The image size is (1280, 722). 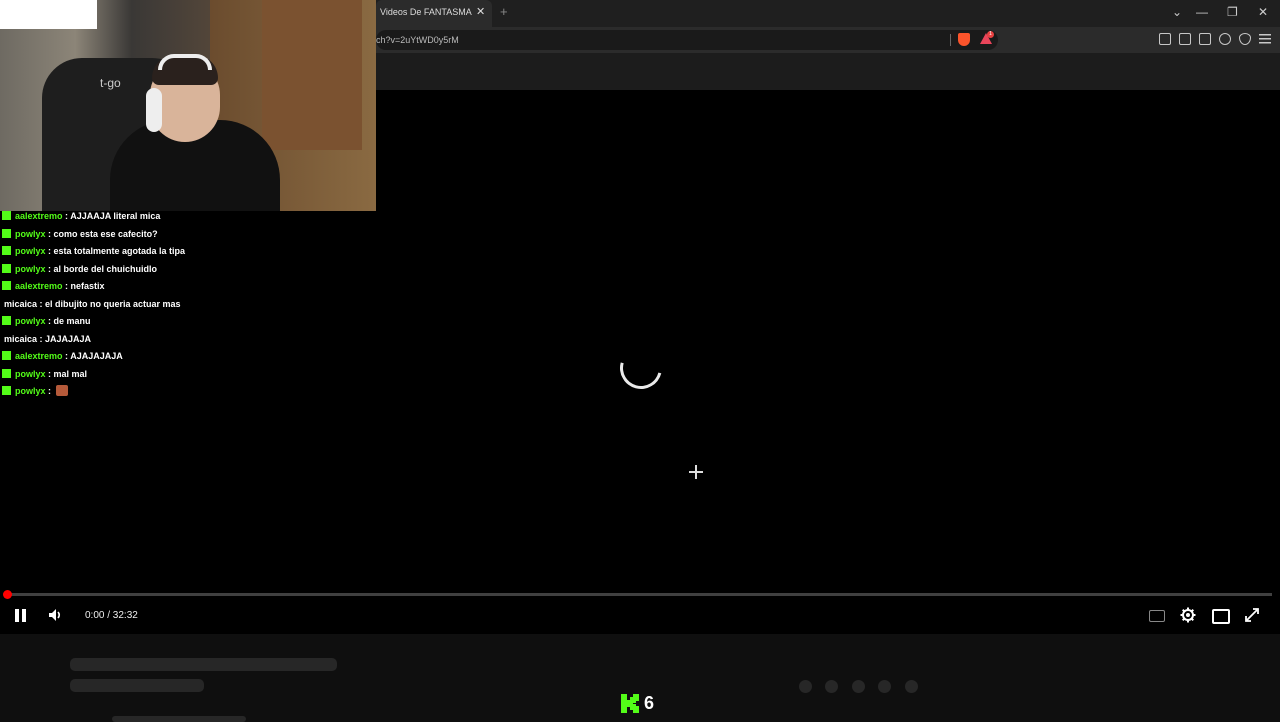 What do you see at coordinates (426, 12) in the screenshot?
I see `tab-title: Videos De FANTASMAS F` at bounding box center [426, 12].